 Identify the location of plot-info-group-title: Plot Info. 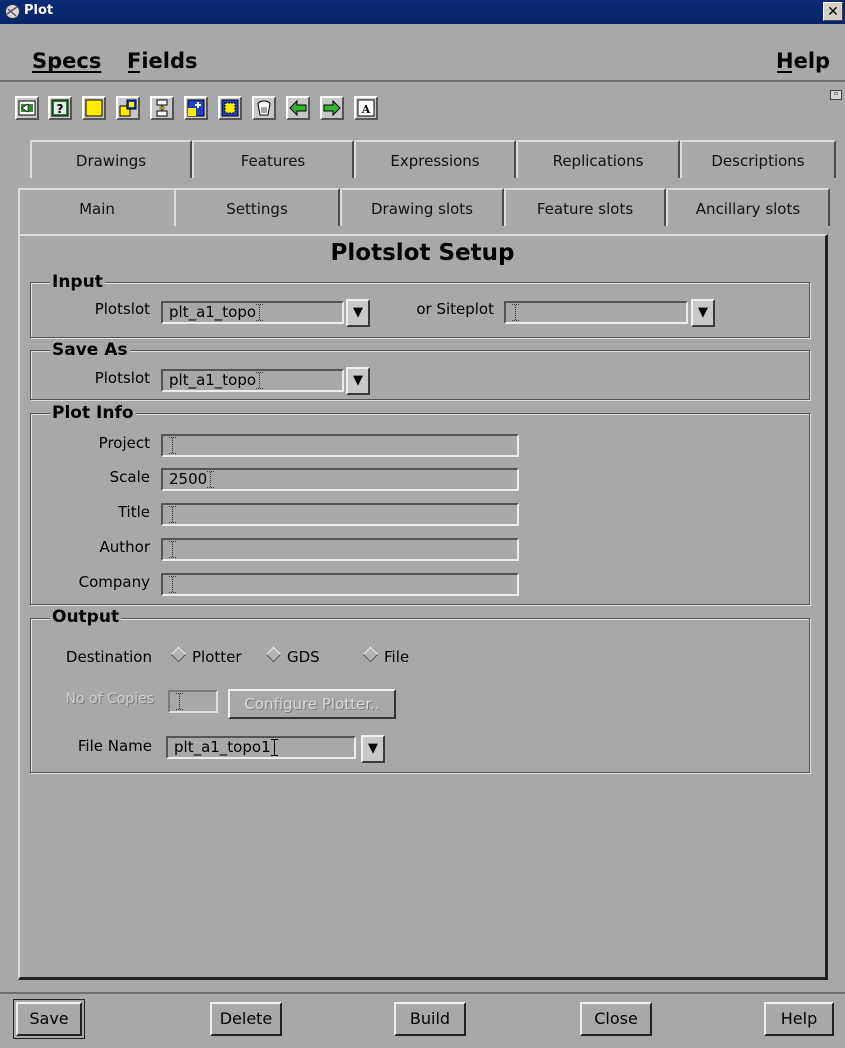
(93, 413).